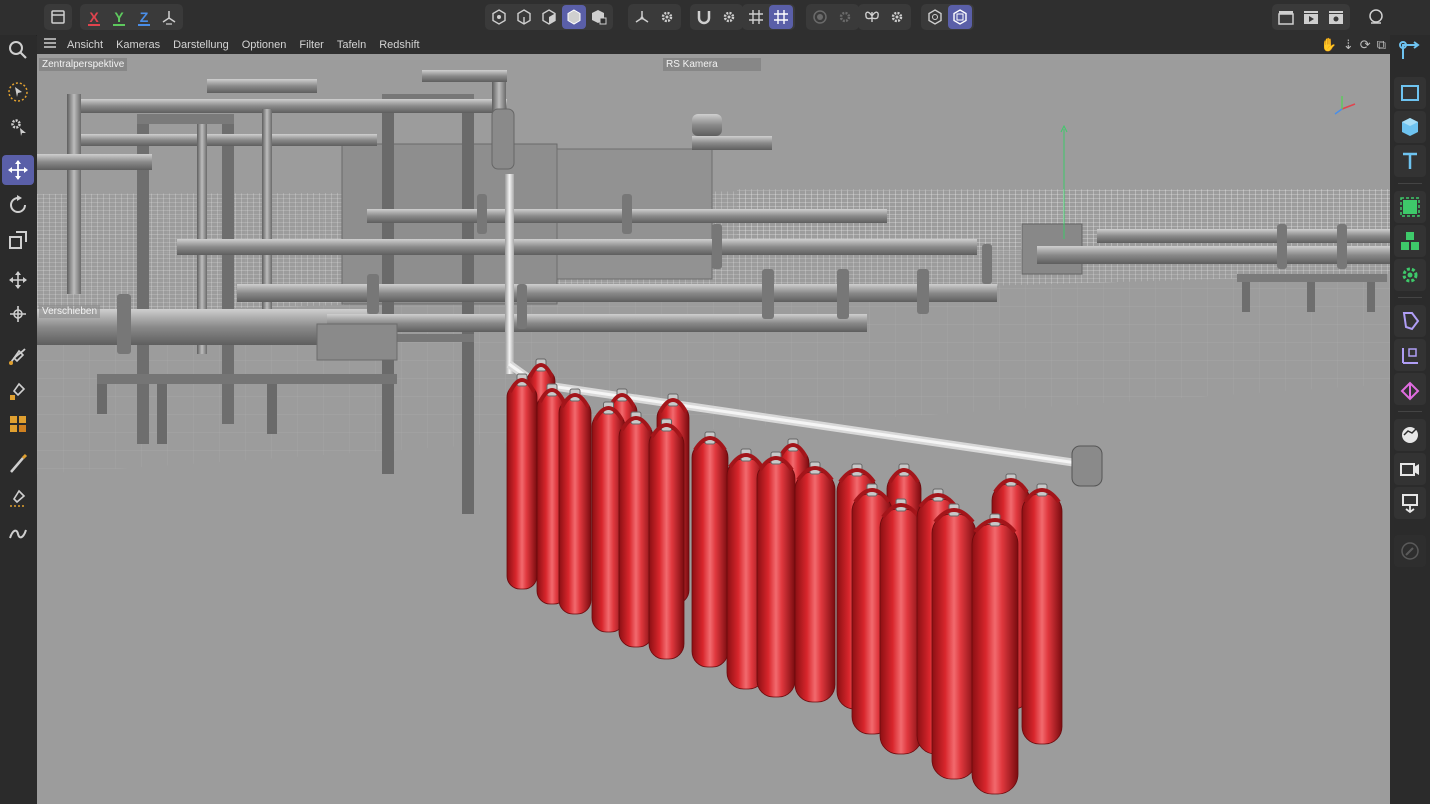 The height and width of the screenshot is (804, 1430). I want to click on menu-redshift: Redshift, so click(399, 45).